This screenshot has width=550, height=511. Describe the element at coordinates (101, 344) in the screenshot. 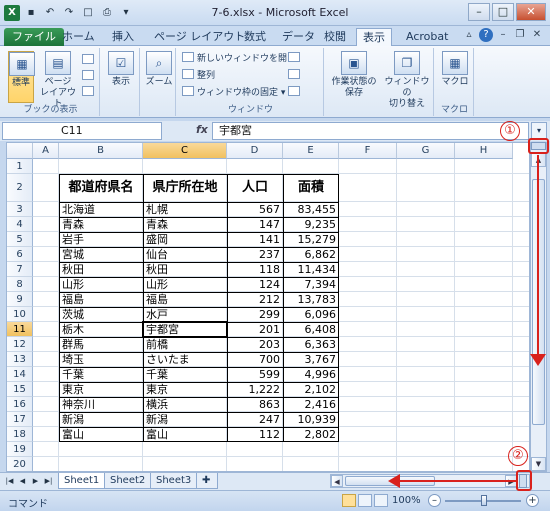

I see `table-cell: 群馬` at that location.